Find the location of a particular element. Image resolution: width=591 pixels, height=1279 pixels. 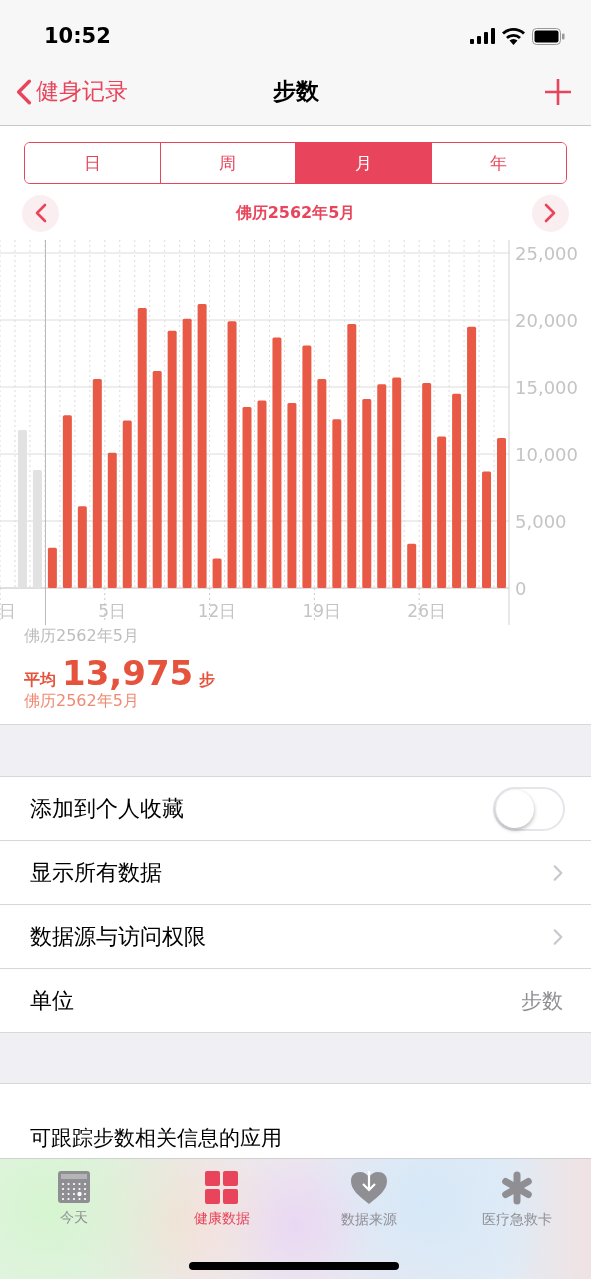

settings-row: 数据源与访问权限 is located at coordinates (295, 937).